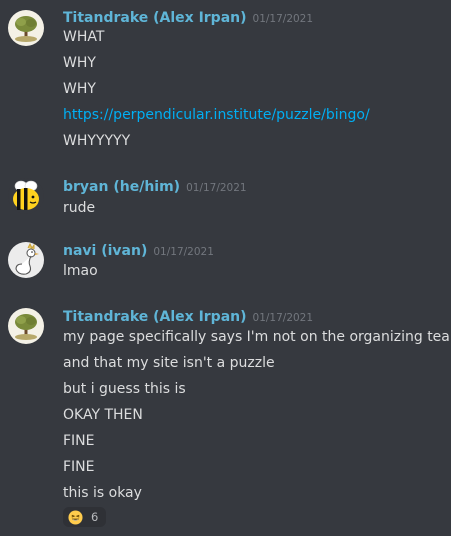 This screenshot has width=451, height=536. I want to click on bird-icon, so click(26, 260).